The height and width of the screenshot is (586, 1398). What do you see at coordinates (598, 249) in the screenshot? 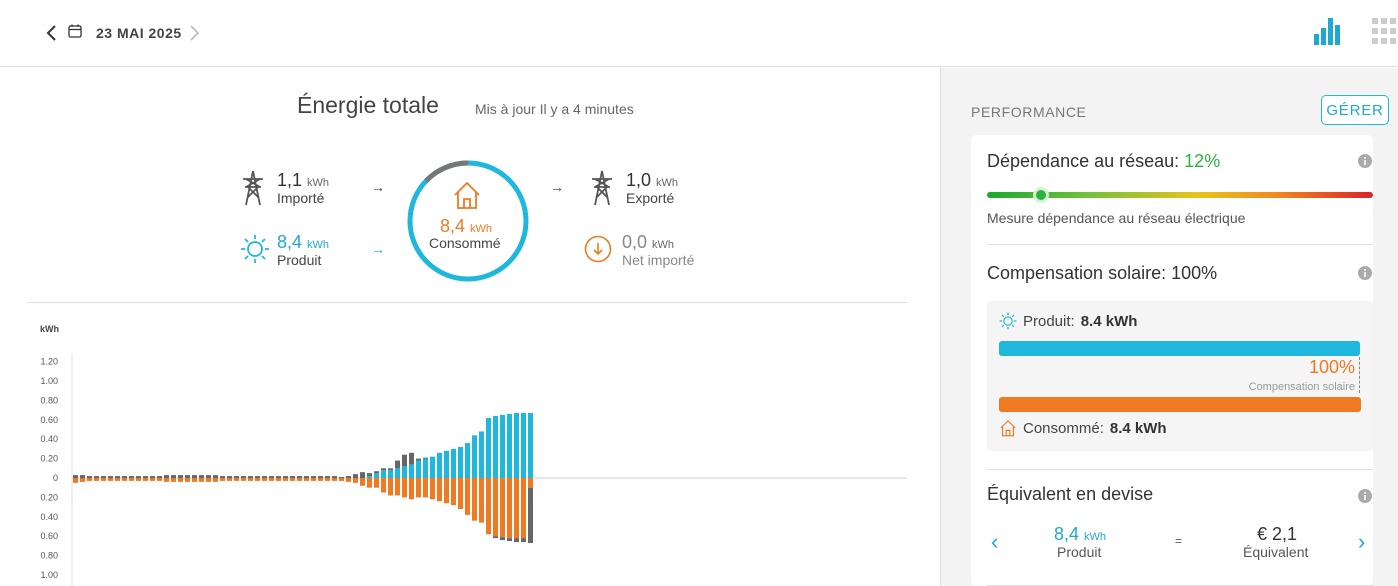
I see `arrow-down-circle-icon` at bounding box center [598, 249].